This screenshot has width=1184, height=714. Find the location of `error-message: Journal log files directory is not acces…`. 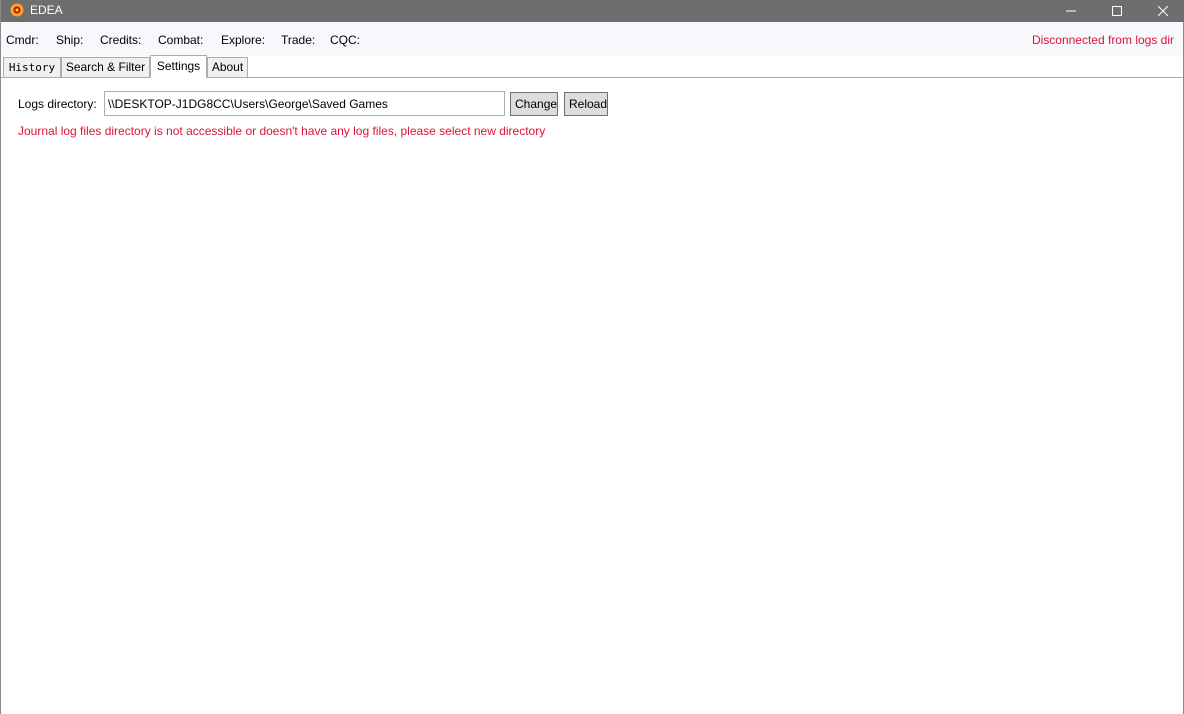

error-message: Journal log files directory is not acces… is located at coordinates (282, 131).